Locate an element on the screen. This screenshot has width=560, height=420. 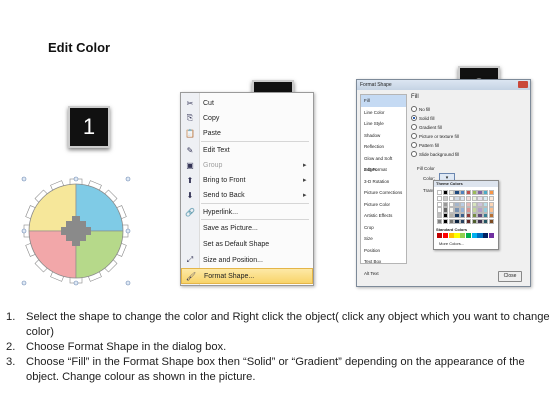
category-text-box: Text Box is located at coordinates (383, 262).